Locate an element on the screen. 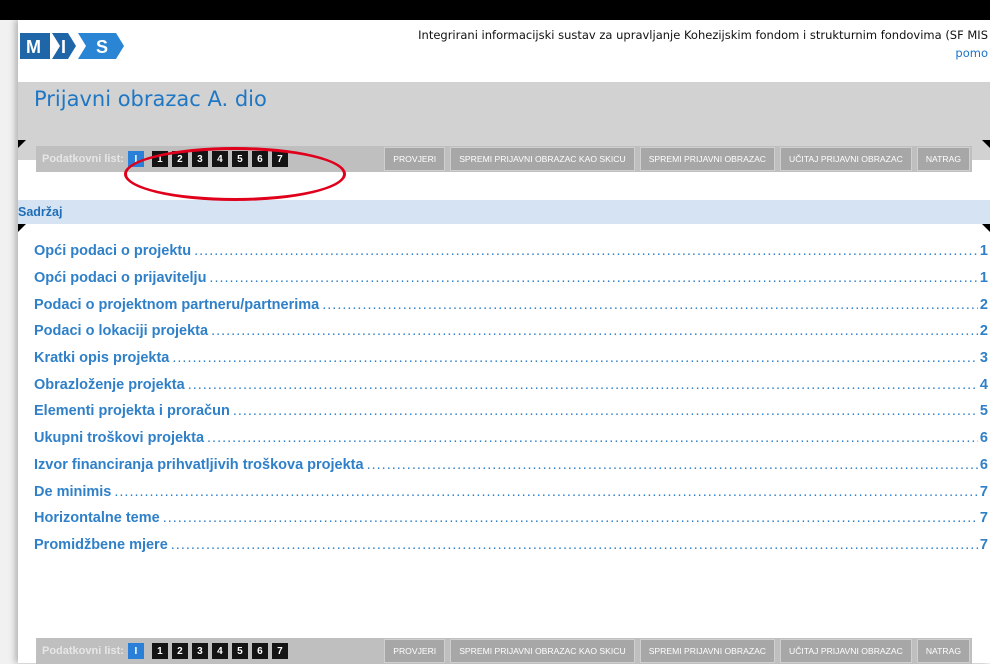 Image resolution: width=990 pixels, height=664 pixels. toc-item: Podaci o lokaciji projekta 2 is located at coordinates (511, 331).